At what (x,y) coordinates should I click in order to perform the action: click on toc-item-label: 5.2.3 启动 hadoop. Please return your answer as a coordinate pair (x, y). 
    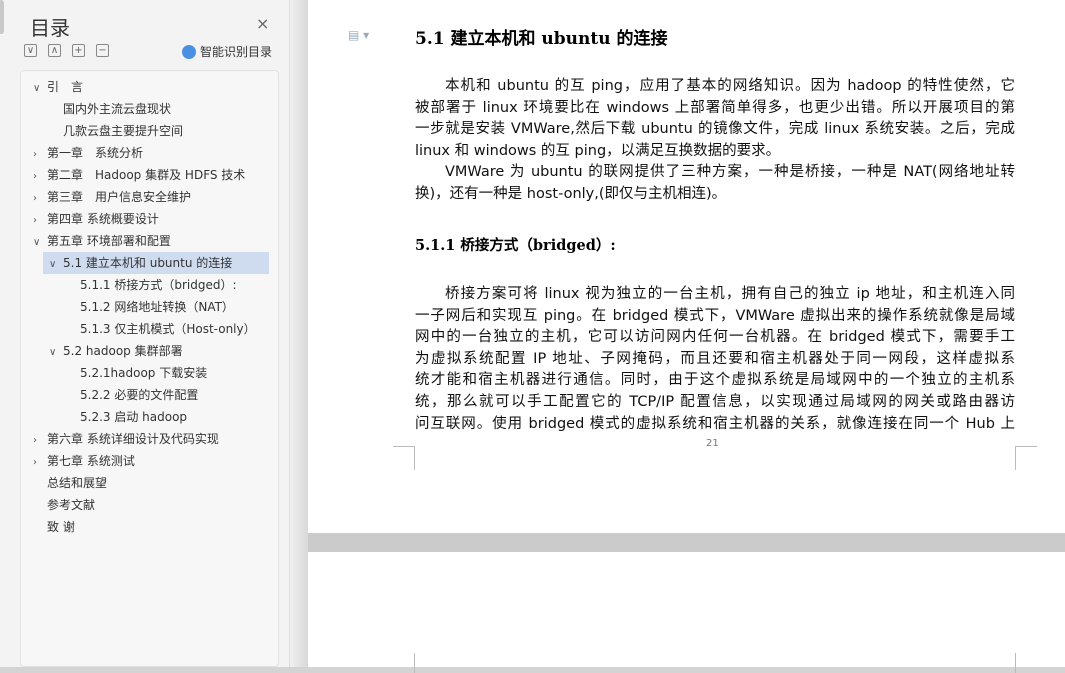
    Looking at the image, I should click on (134, 417).